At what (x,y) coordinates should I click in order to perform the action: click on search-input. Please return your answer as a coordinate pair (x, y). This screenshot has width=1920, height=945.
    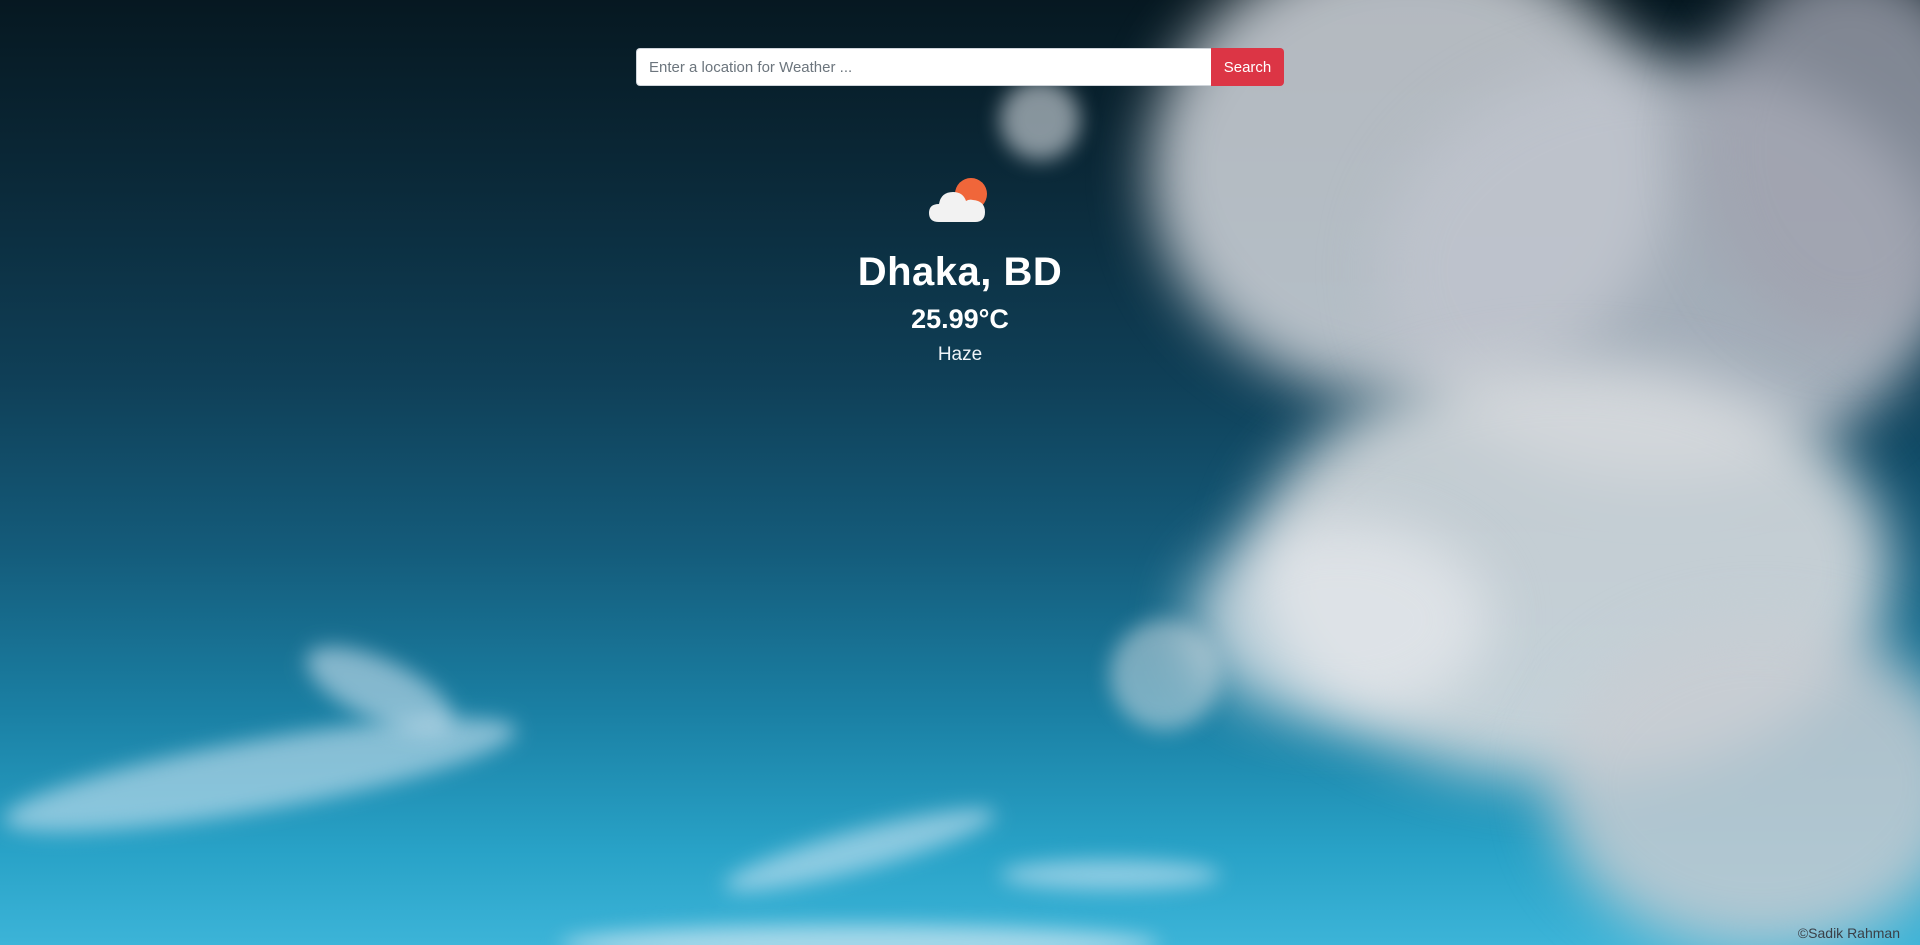
    Looking at the image, I should click on (923, 67).